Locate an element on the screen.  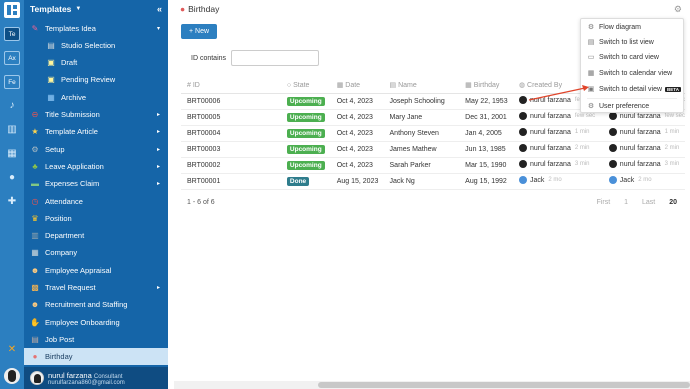
birthday-cell: Mar 15, 1990 is located at coordinates (492, 165).